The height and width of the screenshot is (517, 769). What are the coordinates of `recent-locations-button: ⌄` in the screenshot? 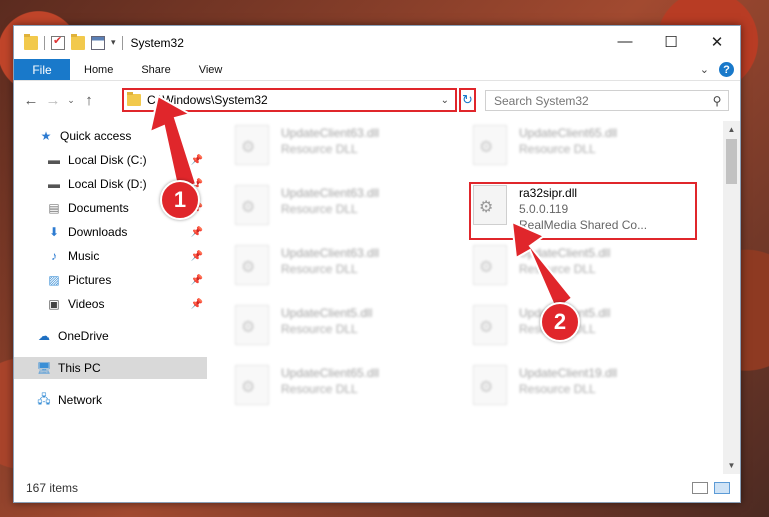 It's located at (71, 100).